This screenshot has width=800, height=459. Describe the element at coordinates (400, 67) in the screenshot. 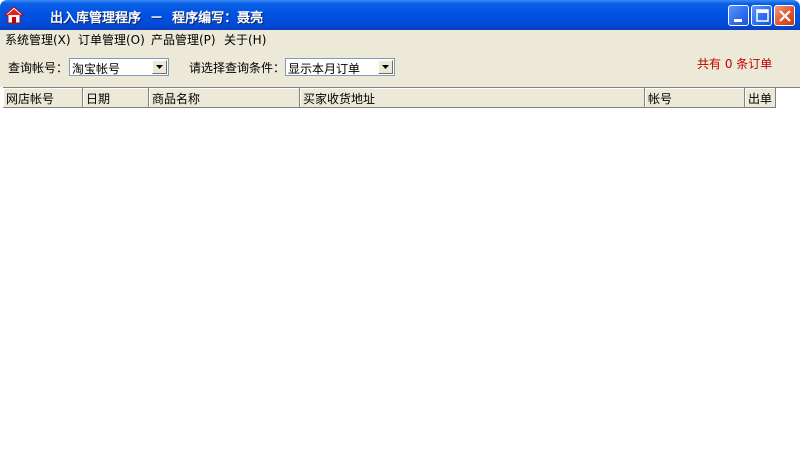

I see `filter-toolbar: 查询帐号： 淘宝帐号 请选择查询条件： 显示本月订单 共有 0 条订单` at that location.